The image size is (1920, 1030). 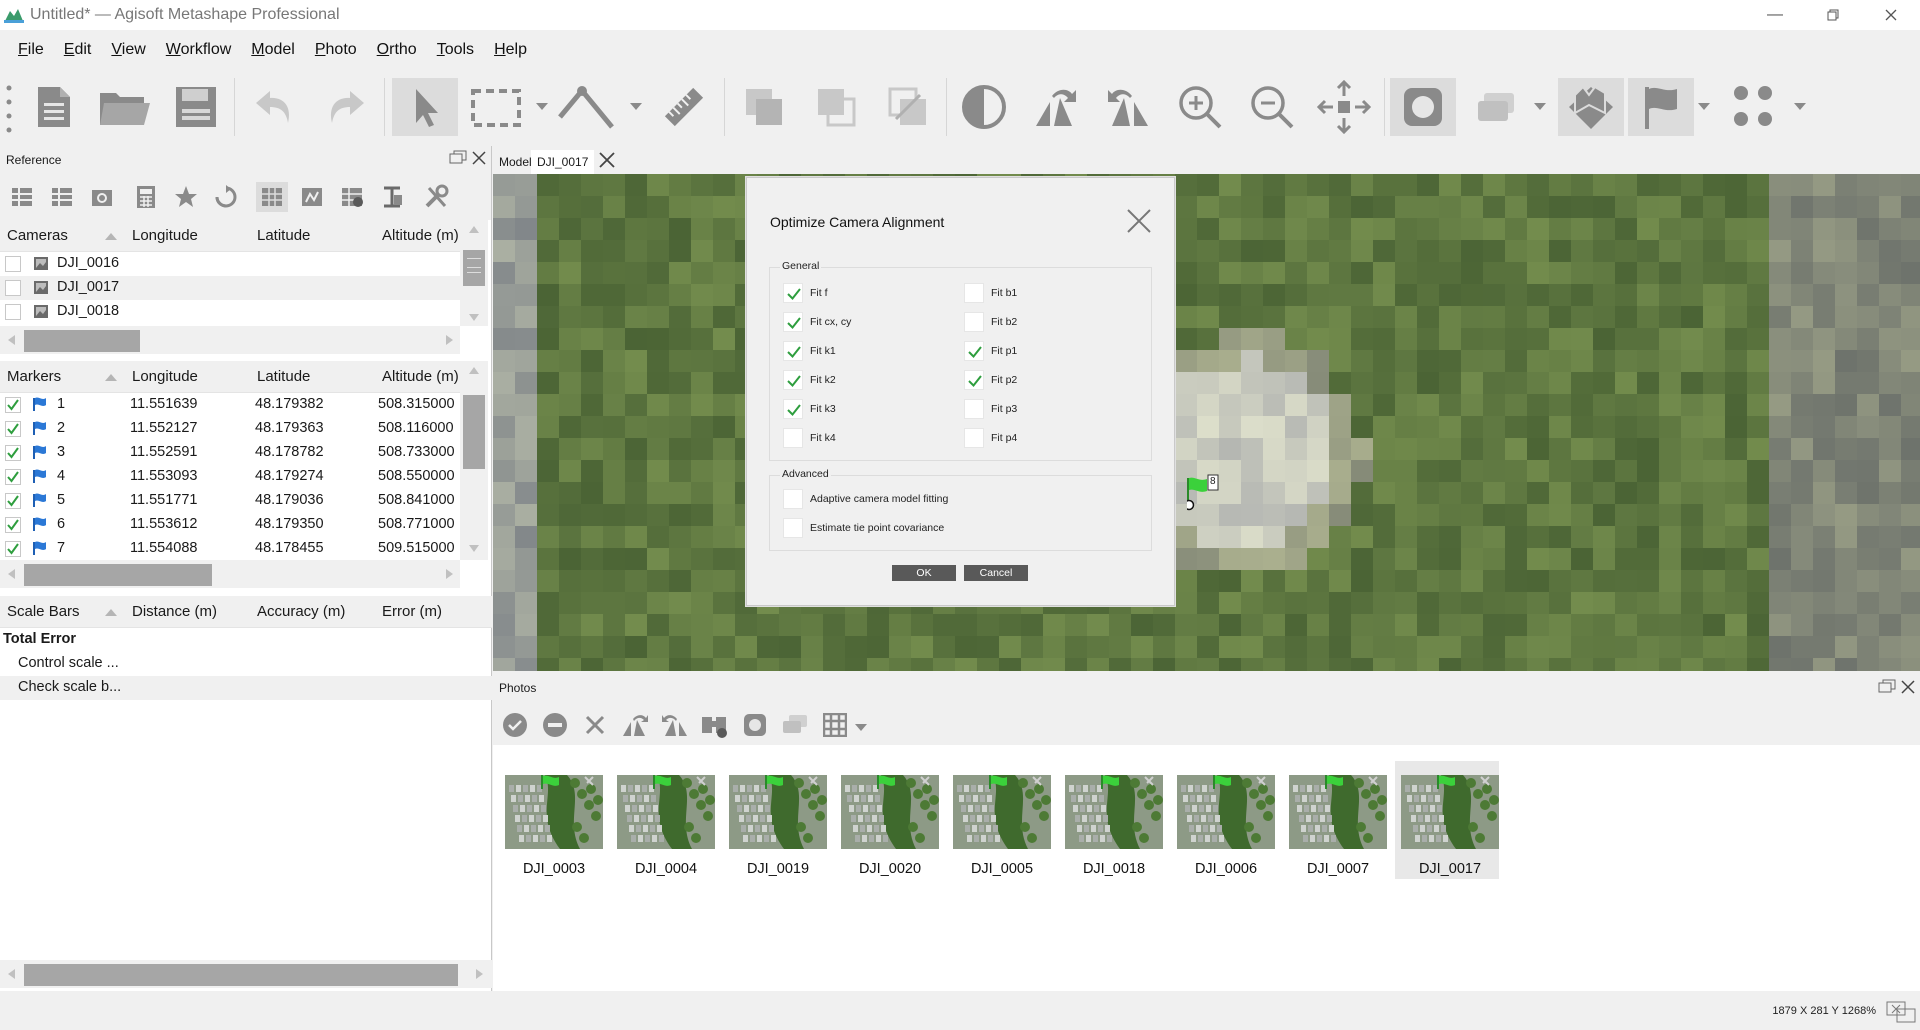 What do you see at coordinates (230, 340) in the screenshot?
I see `cameras-horizontal-scrollbar` at bounding box center [230, 340].